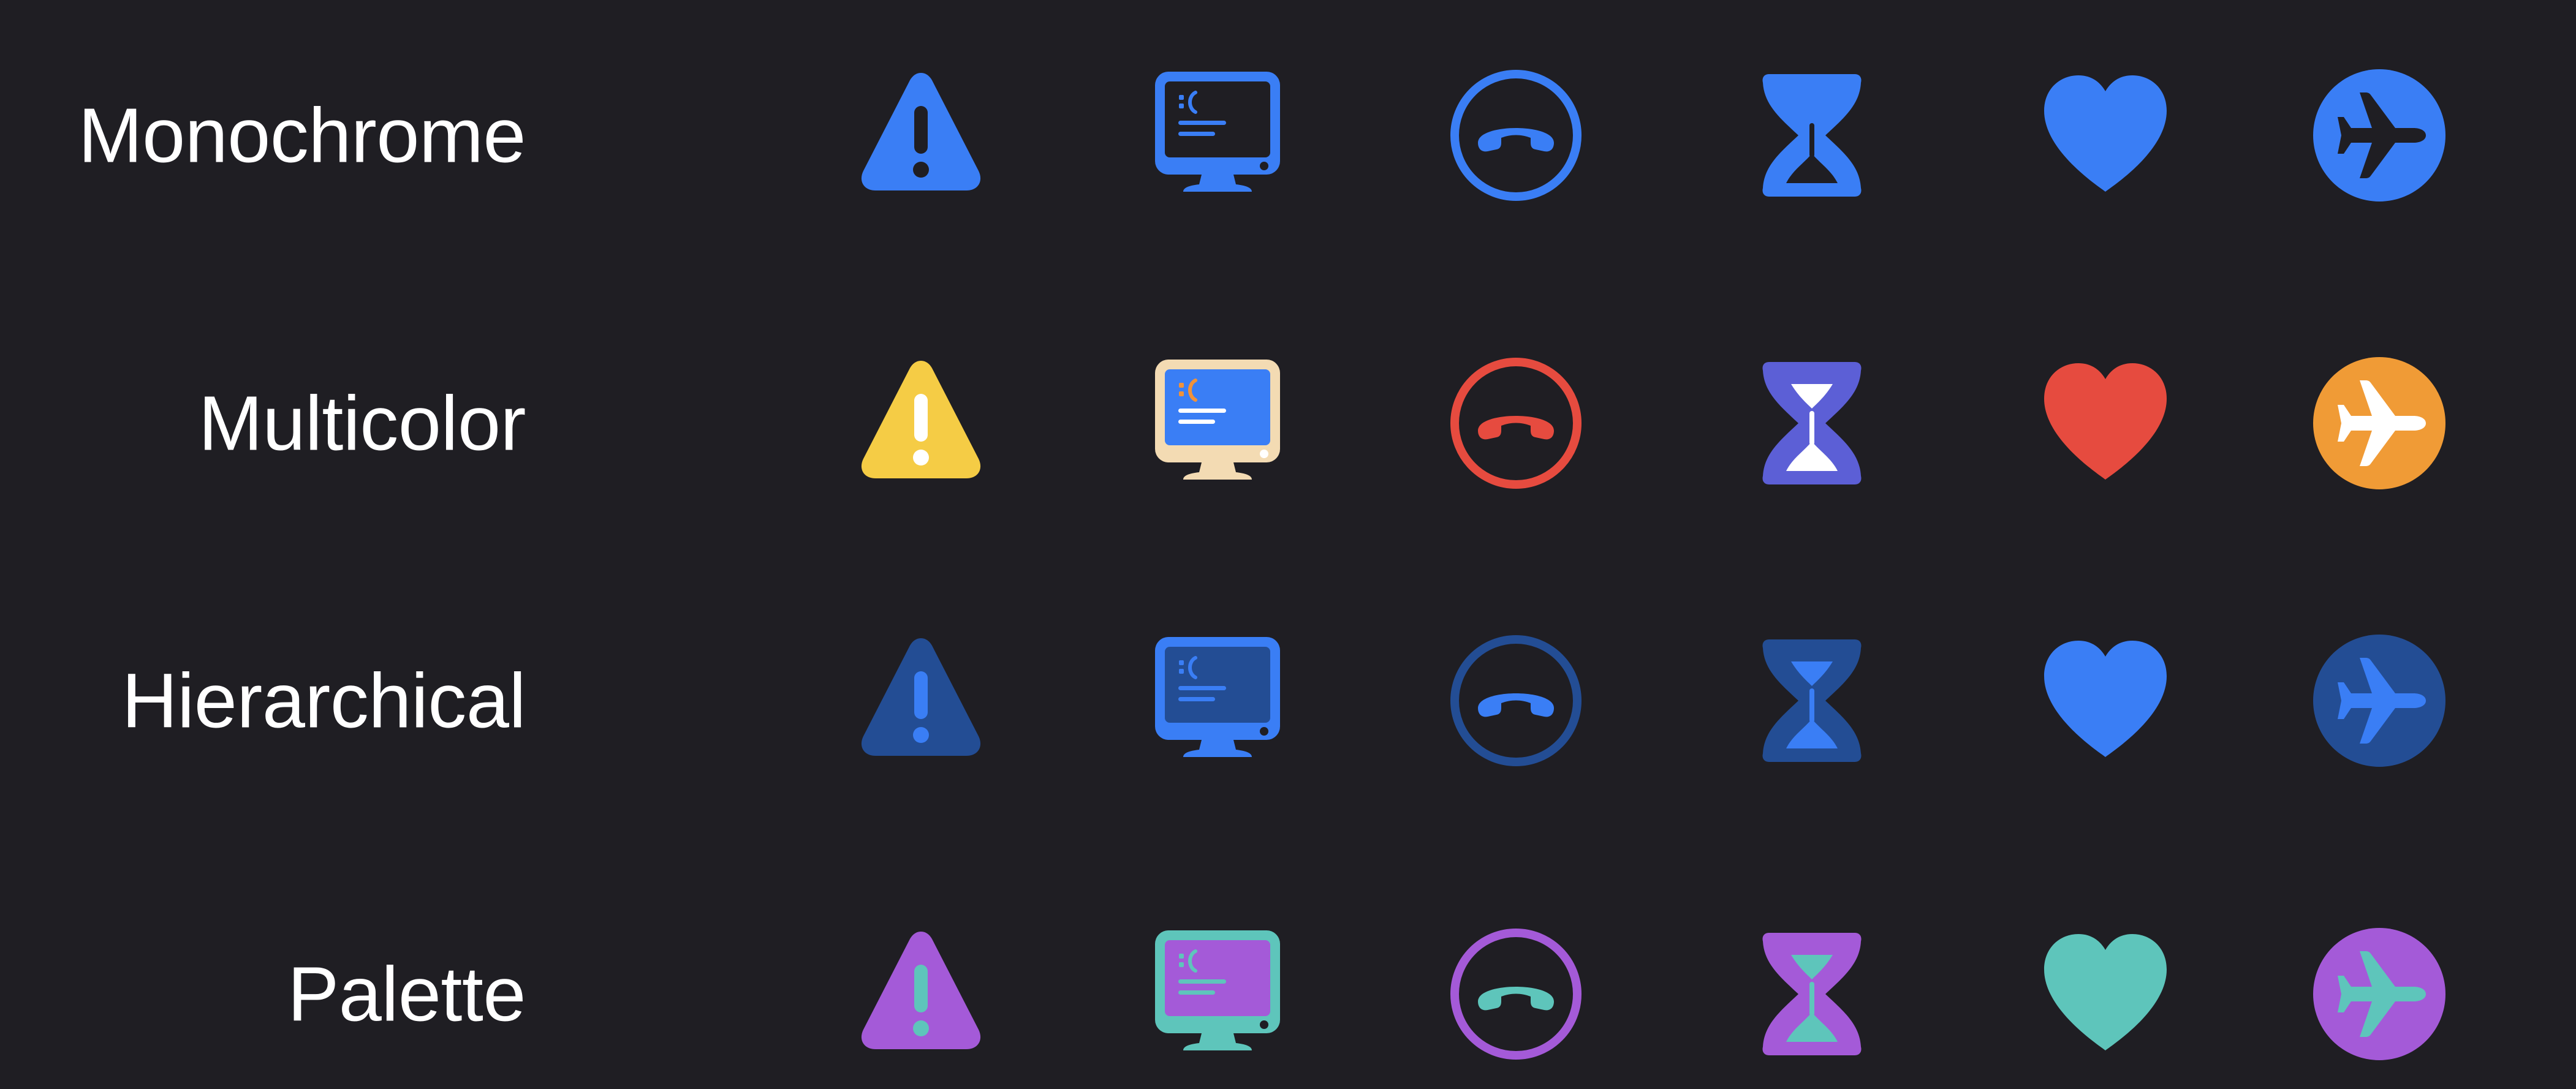  I want to click on rendering-mode-row-palette: Palette, so click(1288, 994).